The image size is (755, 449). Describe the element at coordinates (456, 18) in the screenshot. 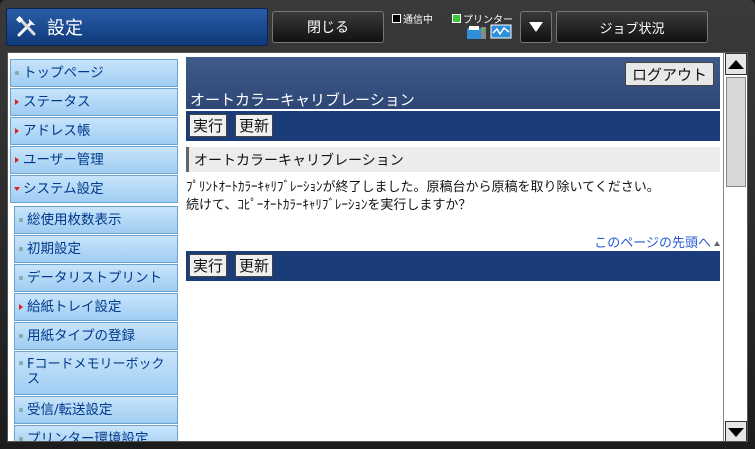

I see `printer-indicator-icon` at that location.